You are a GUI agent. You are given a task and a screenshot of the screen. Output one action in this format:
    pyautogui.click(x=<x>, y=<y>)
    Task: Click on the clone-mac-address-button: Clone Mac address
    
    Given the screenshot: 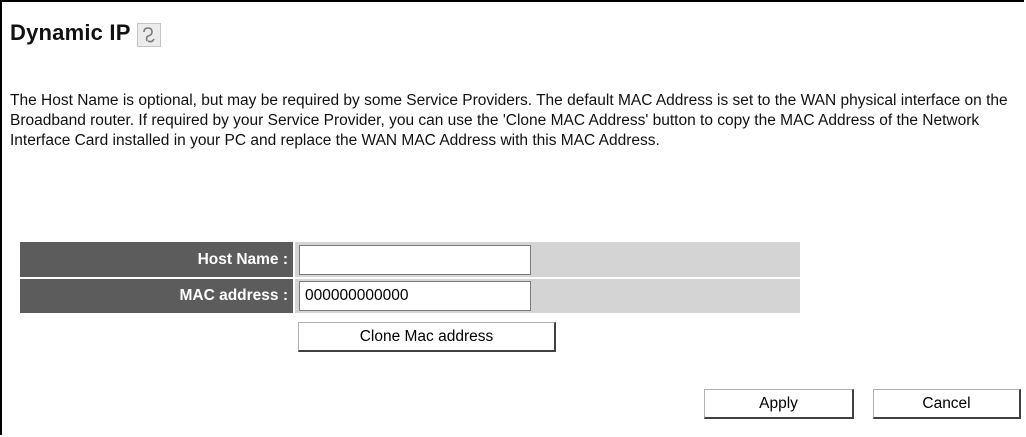 What is the action you would take?
    pyautogui.click(x=427, y=337)
    